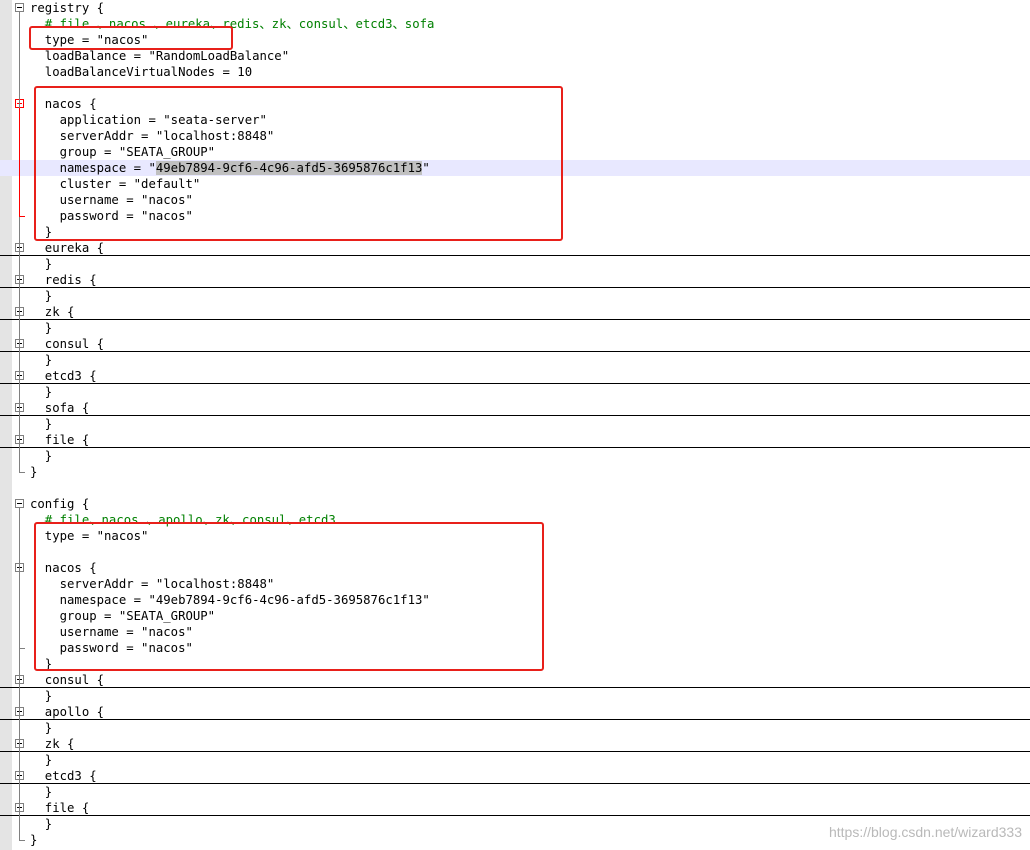 The image size is (1030, 850). What do you see at coordinates (141, 72) in the screenshot?
I see `code-text: loadBalanceVirtualNodes = 10` at bounding box center [141, 72].